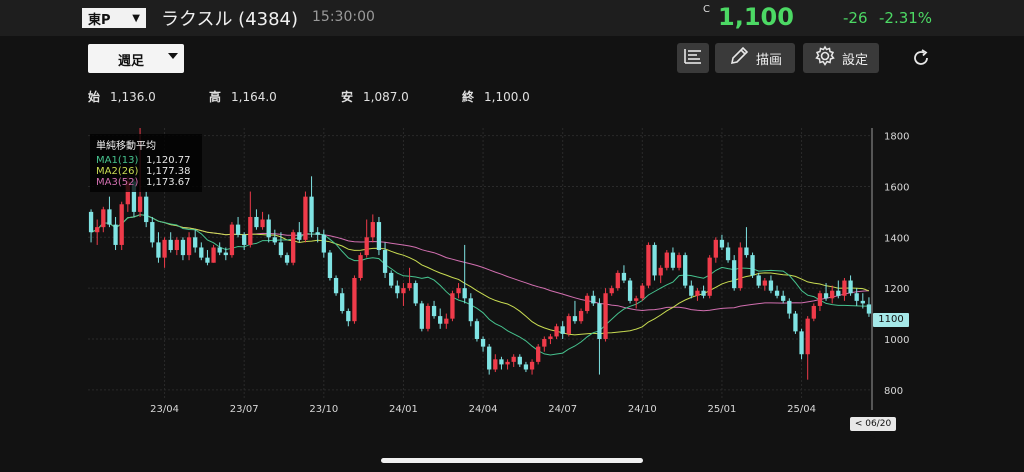  I want to click on y-tick-label: 1000, so click(896, 340).